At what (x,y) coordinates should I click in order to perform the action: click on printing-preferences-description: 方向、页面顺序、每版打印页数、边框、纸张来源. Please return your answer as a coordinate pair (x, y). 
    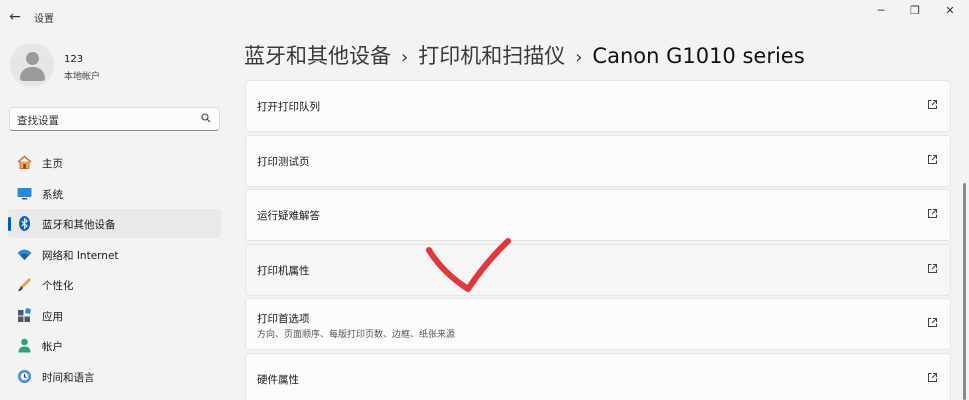
    Looking at the image, I should click on (356, 335).